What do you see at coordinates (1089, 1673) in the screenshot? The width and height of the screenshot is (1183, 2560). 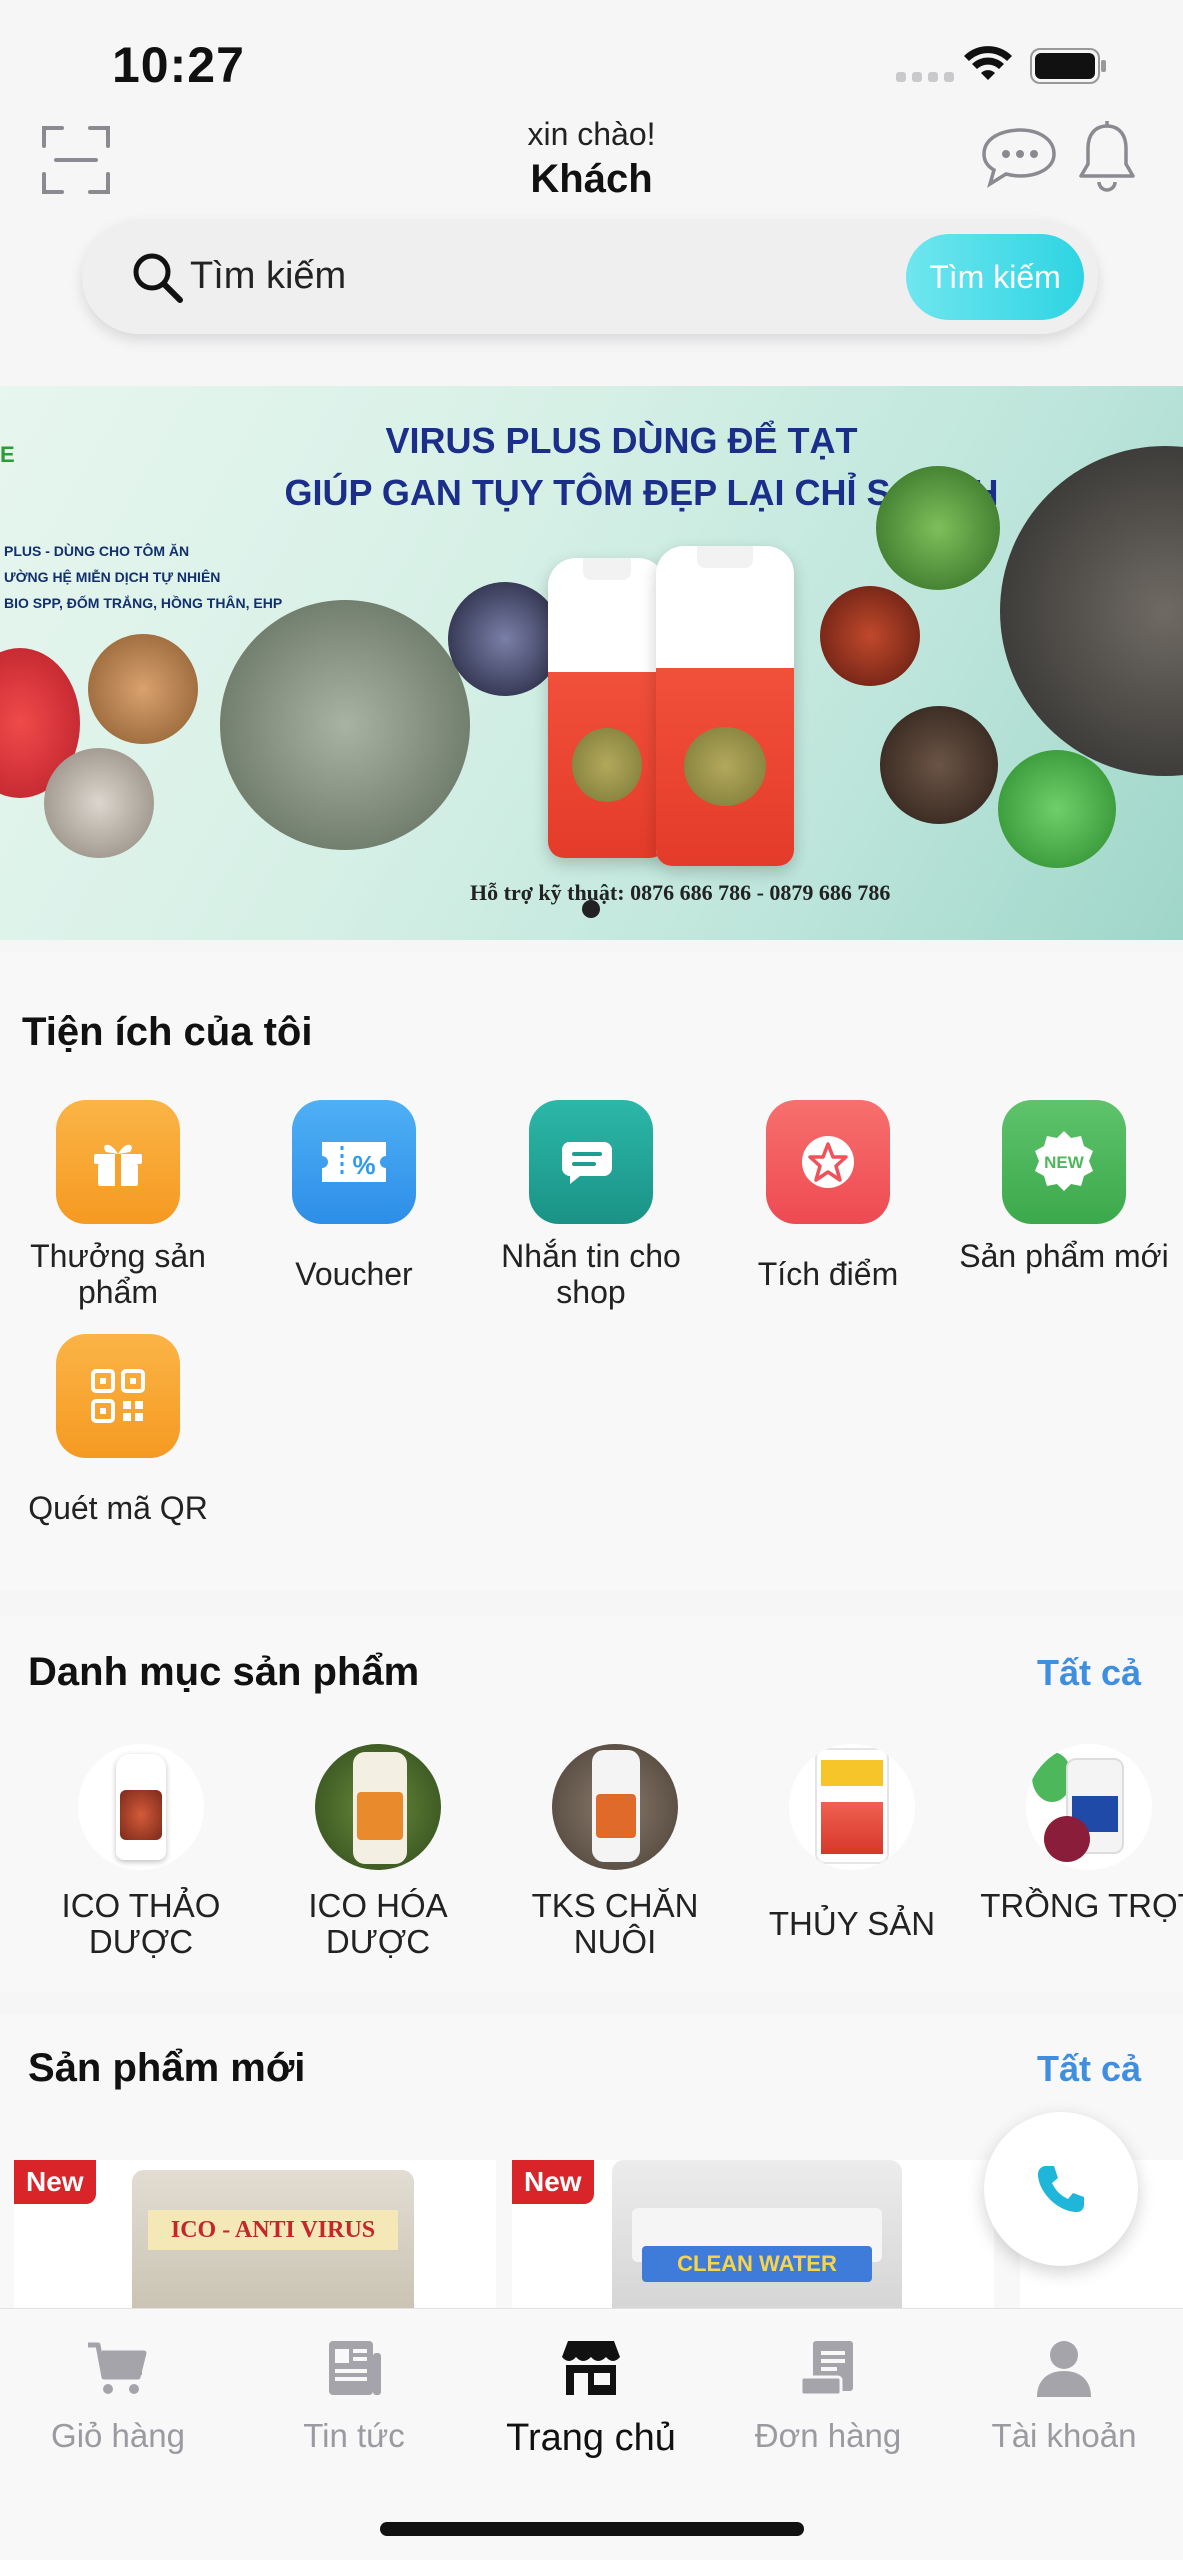 I see `categories-see-all-link: Tất cả` at bounding box center [1089, 1673].